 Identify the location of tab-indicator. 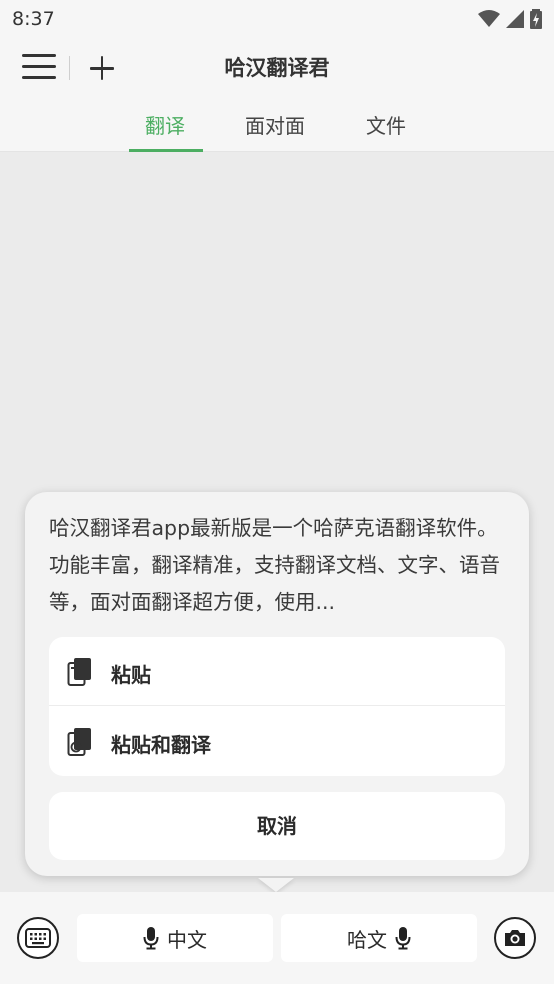
(166, 150).